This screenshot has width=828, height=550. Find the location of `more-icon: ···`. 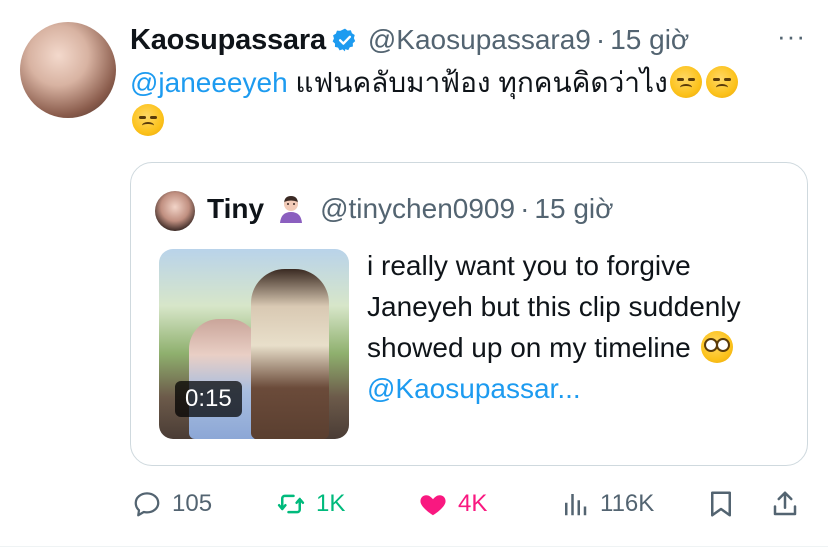

more-icon: ··· is located at coordinates (791, 36).